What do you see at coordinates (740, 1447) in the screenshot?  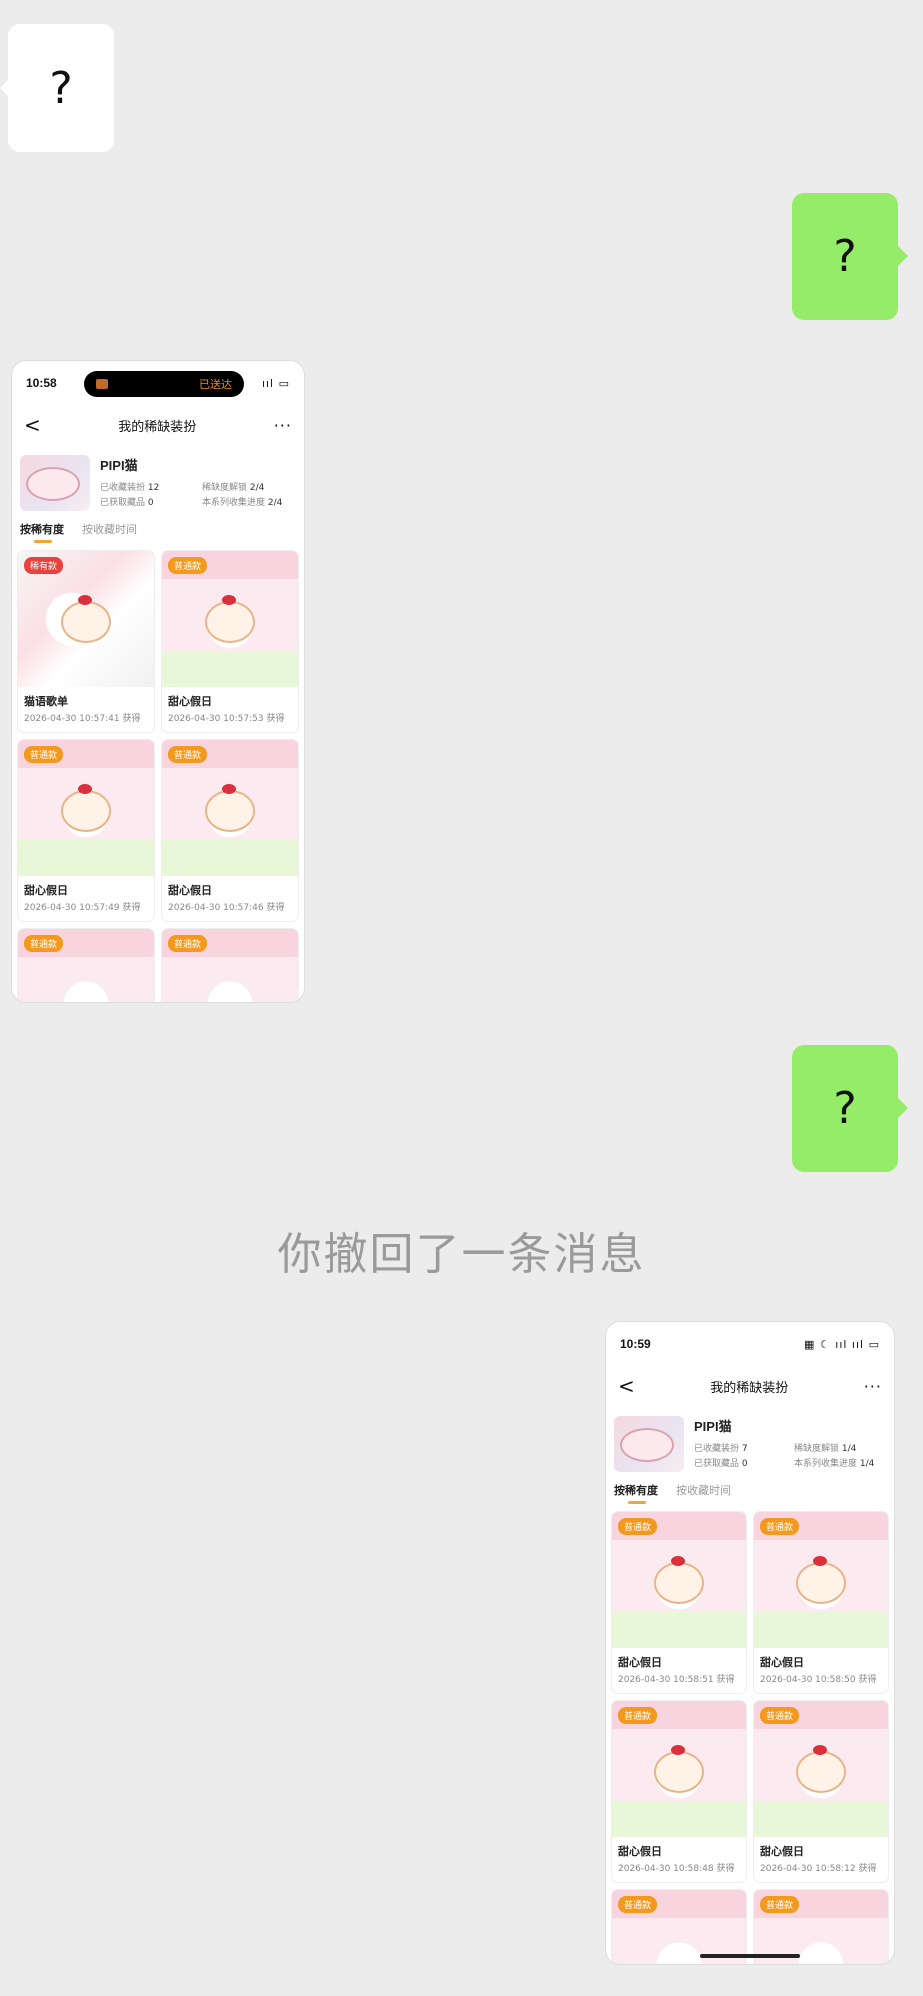 I see `stat-item: 已收藏装扮 7` at bounding box center [740, 1447].